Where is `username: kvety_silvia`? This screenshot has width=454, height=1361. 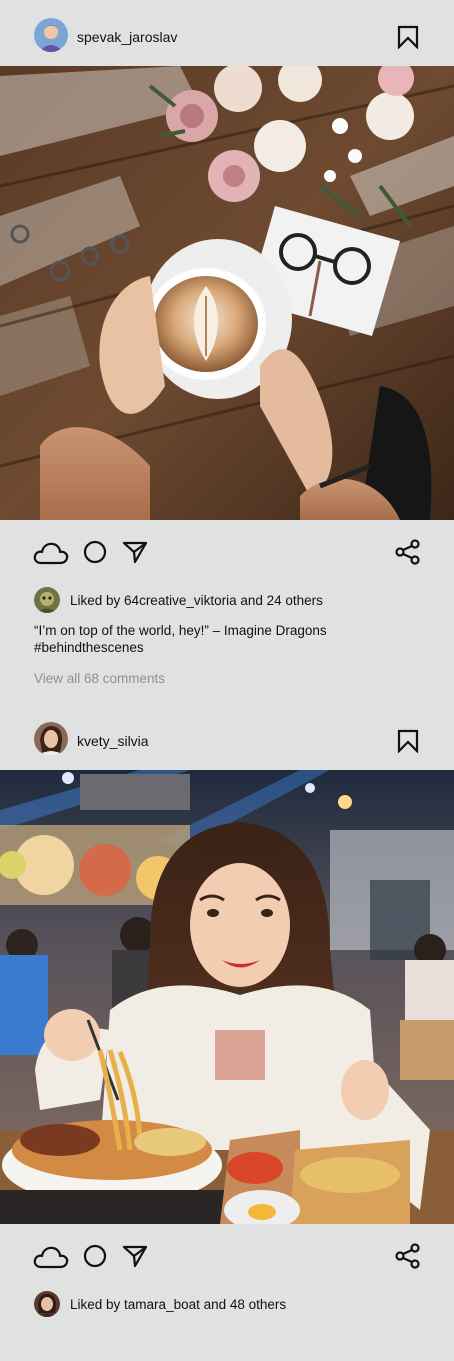
username: kvety_silvia is located at coordinates (113, 741).